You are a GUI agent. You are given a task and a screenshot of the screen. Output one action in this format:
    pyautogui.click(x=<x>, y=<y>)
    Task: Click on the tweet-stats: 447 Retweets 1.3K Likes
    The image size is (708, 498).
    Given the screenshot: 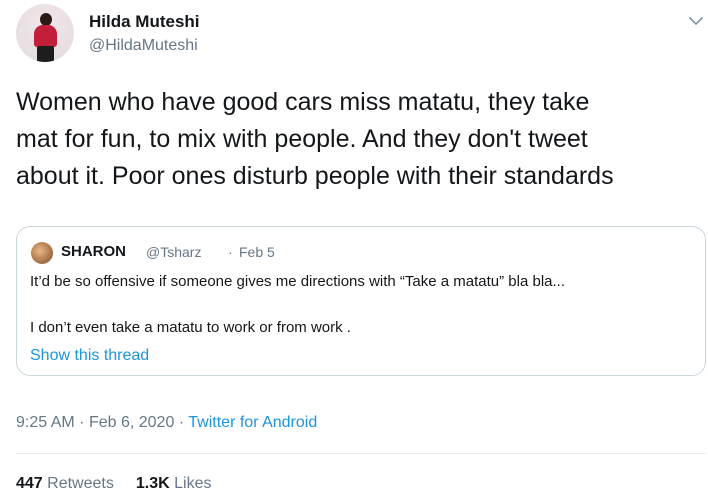 What is the action you would take?
    pyautogui.click(x=113, y=484)
    